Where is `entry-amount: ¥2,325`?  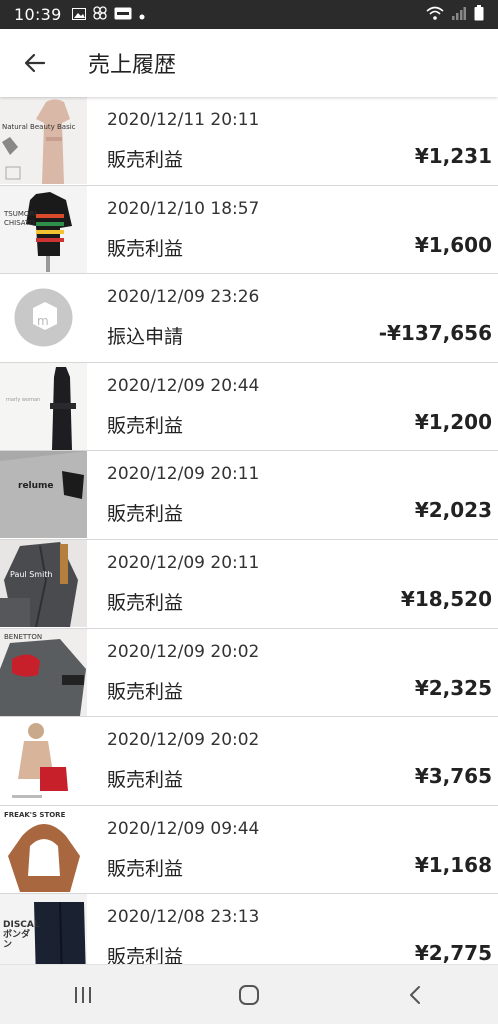
entry-amount: ¥2,325 is located at coordinates (453, 687).